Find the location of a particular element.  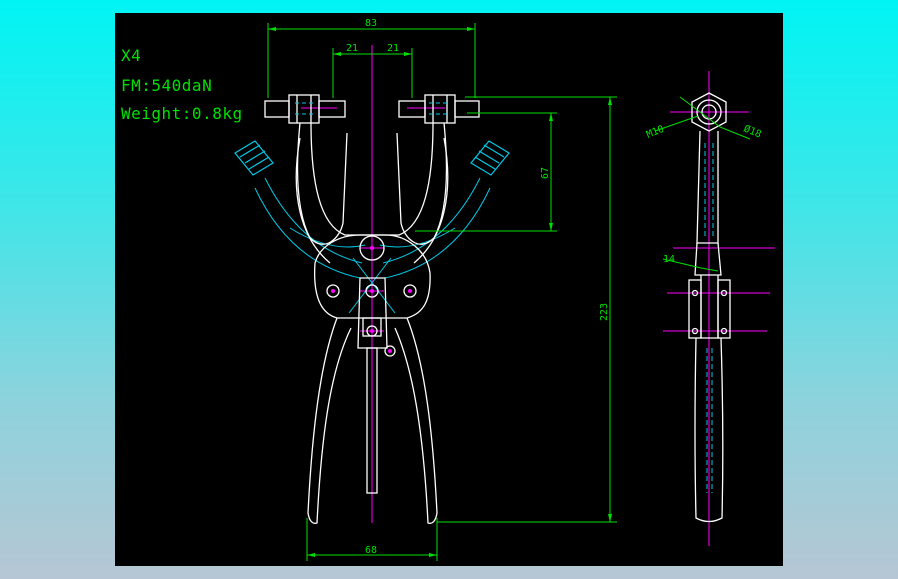

dim-jaw-height: 67 is located at coordinates (545, 173).